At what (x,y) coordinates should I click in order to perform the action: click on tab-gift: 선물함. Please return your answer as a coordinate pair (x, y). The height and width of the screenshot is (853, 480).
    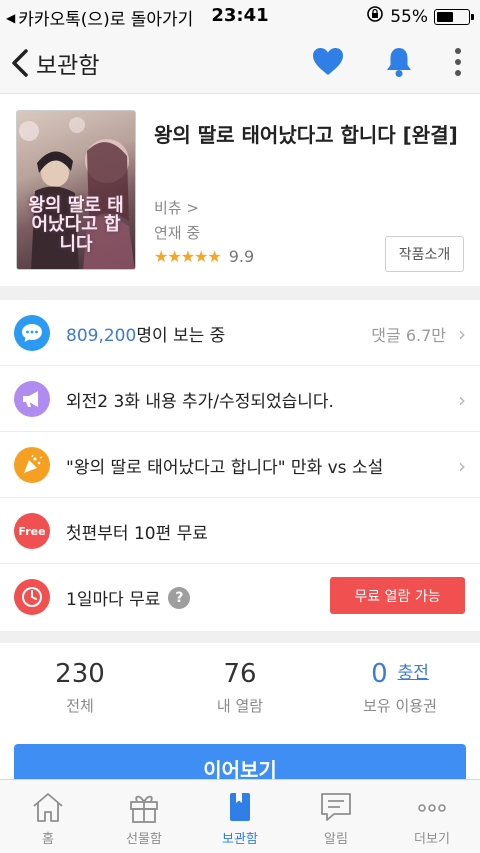
    Looking at the image, I should click on (144, 816).